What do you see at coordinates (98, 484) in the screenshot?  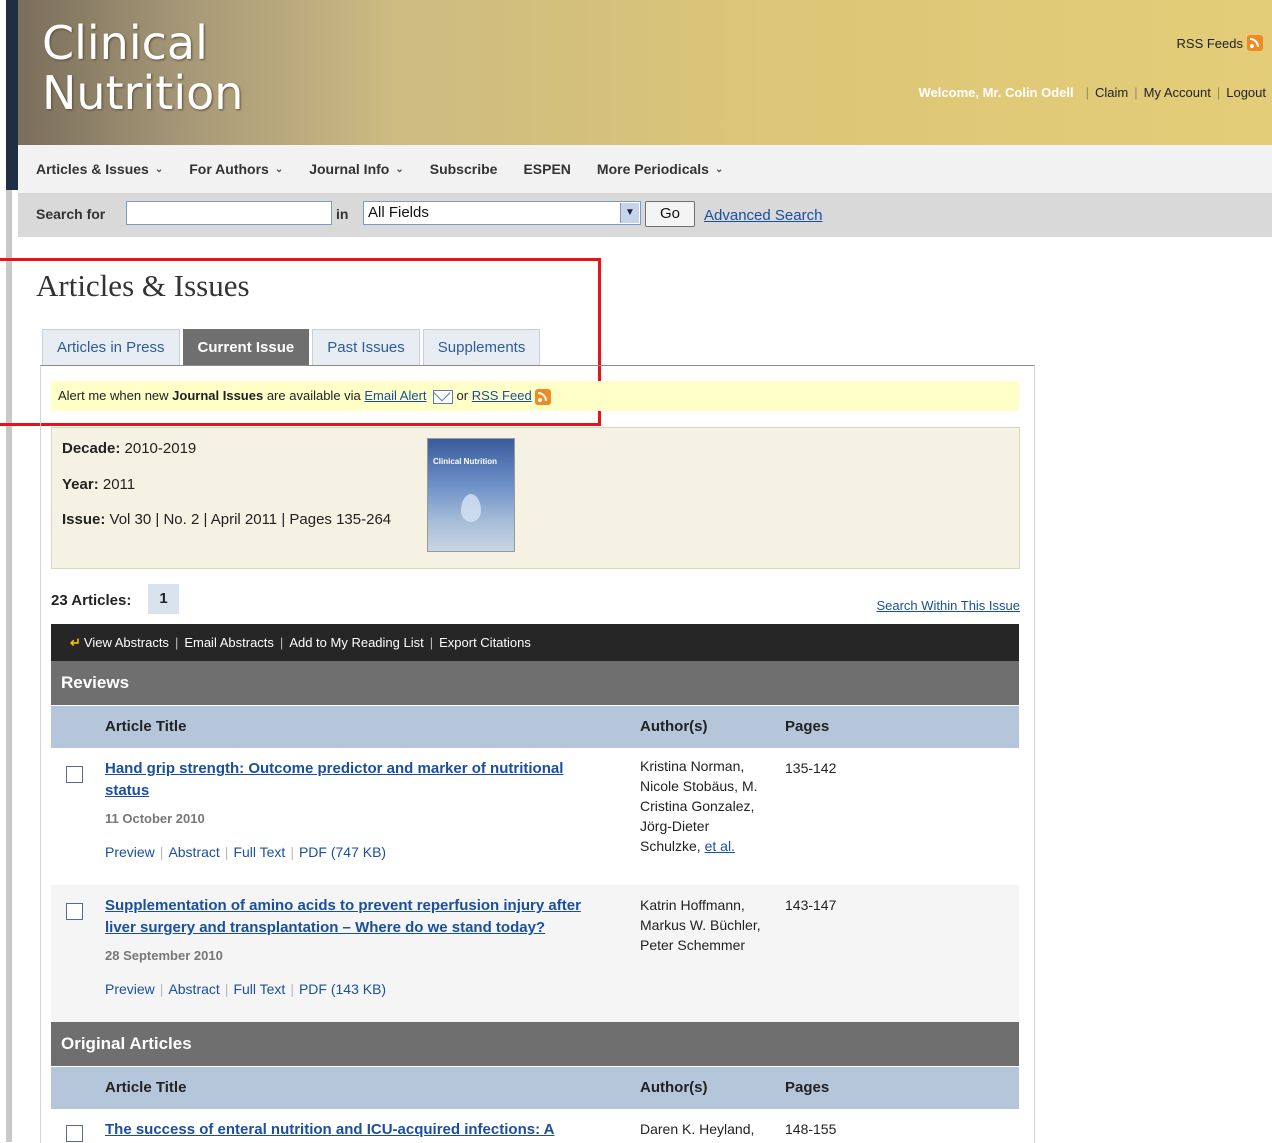 I see `year-line: Year: 2011` at bounding box center [98, 484].